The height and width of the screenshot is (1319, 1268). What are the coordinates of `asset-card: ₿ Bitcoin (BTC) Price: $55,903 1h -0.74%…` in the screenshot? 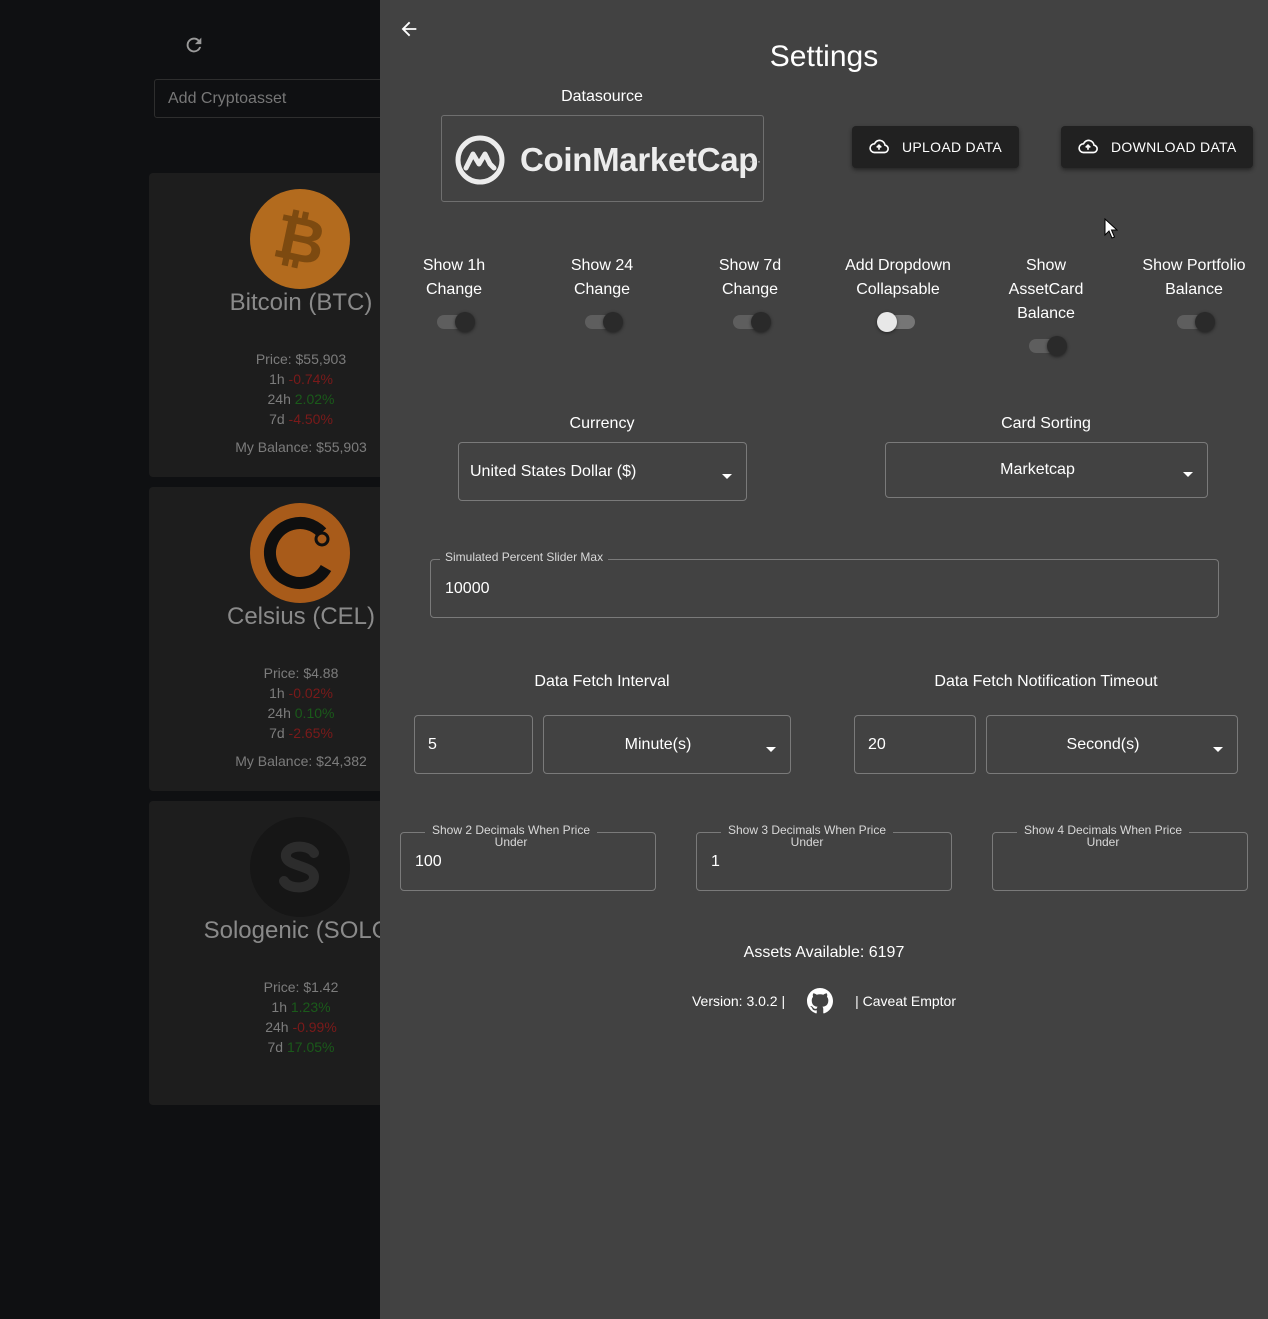 It's located at (269, 325).